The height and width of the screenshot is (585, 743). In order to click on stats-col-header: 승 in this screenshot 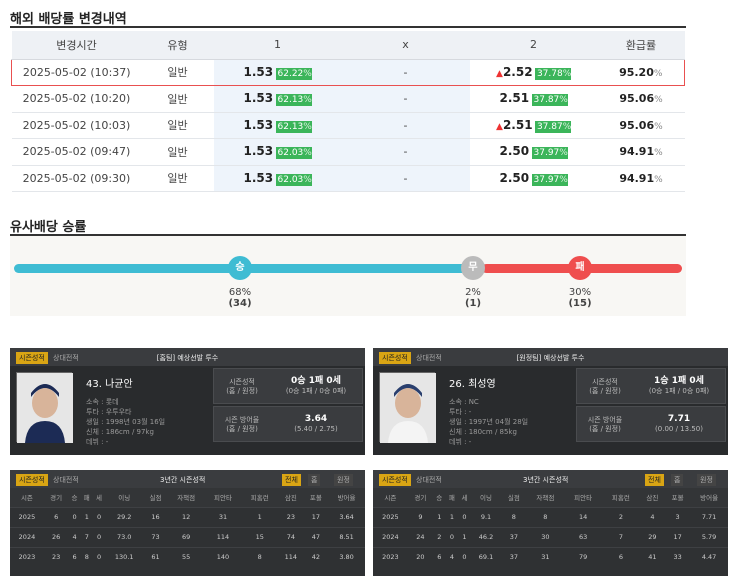, I will do `click(74, 497)`.